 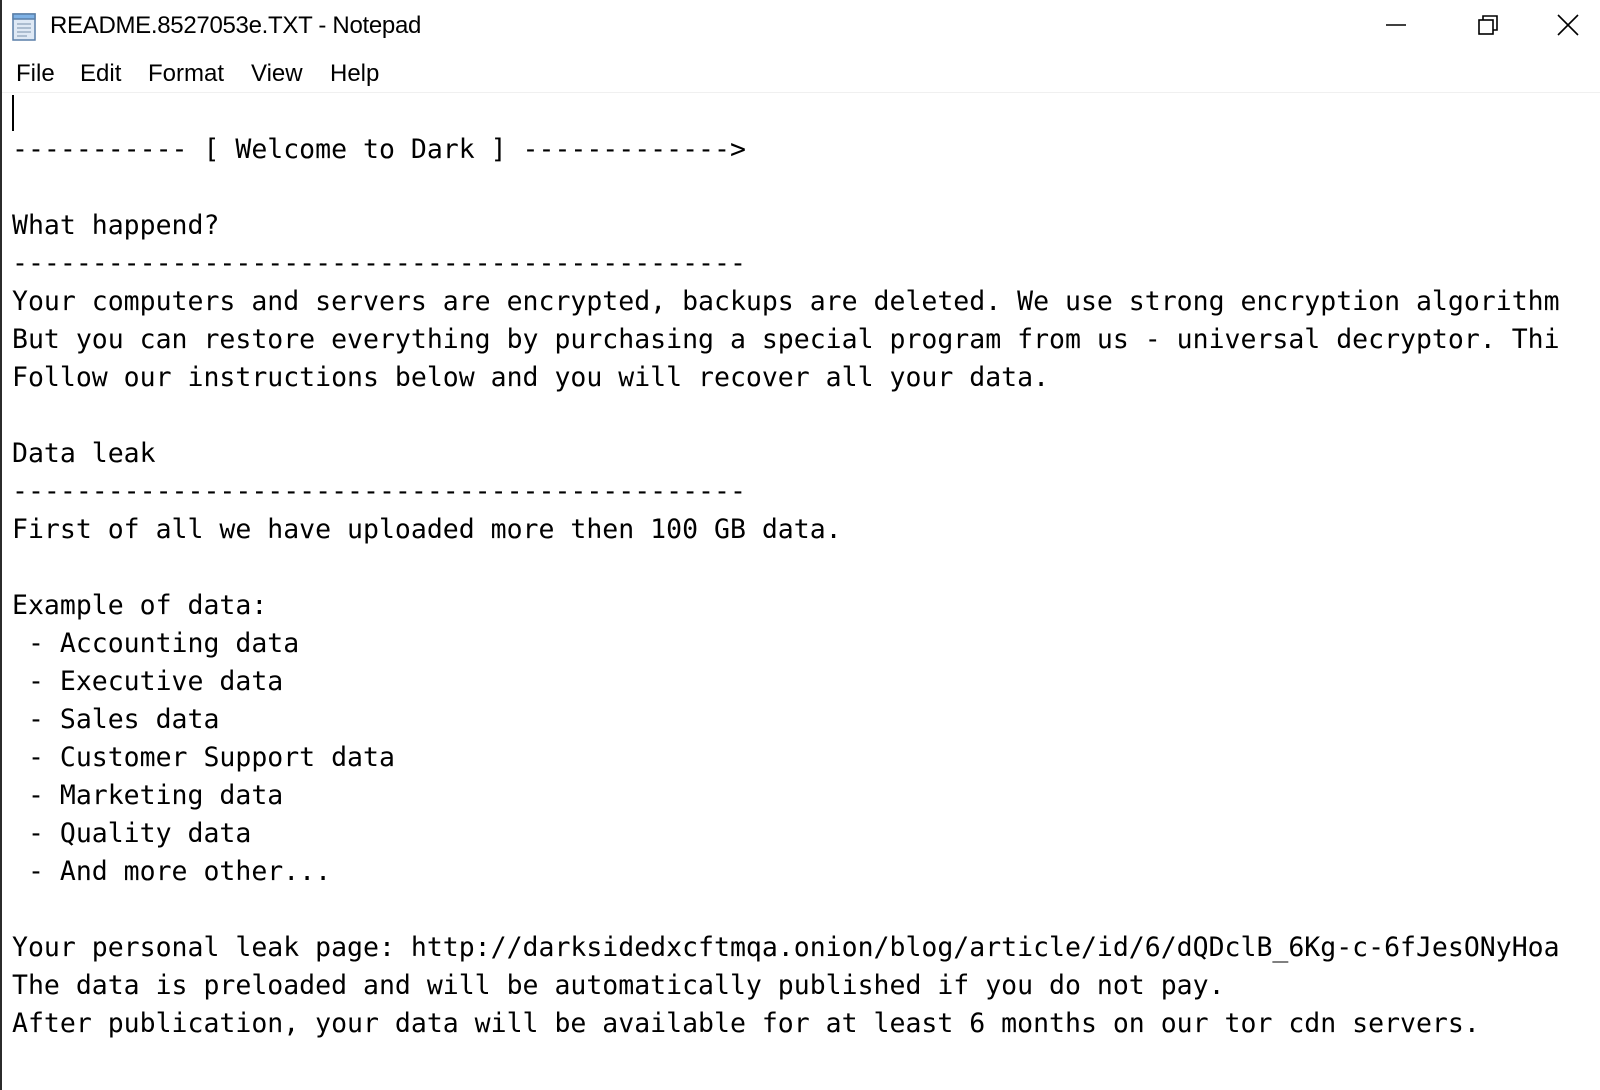 What do you see at coordinates (13, 113) in the screenshot?
I see `text-caret` at bounding box center [13, 113].